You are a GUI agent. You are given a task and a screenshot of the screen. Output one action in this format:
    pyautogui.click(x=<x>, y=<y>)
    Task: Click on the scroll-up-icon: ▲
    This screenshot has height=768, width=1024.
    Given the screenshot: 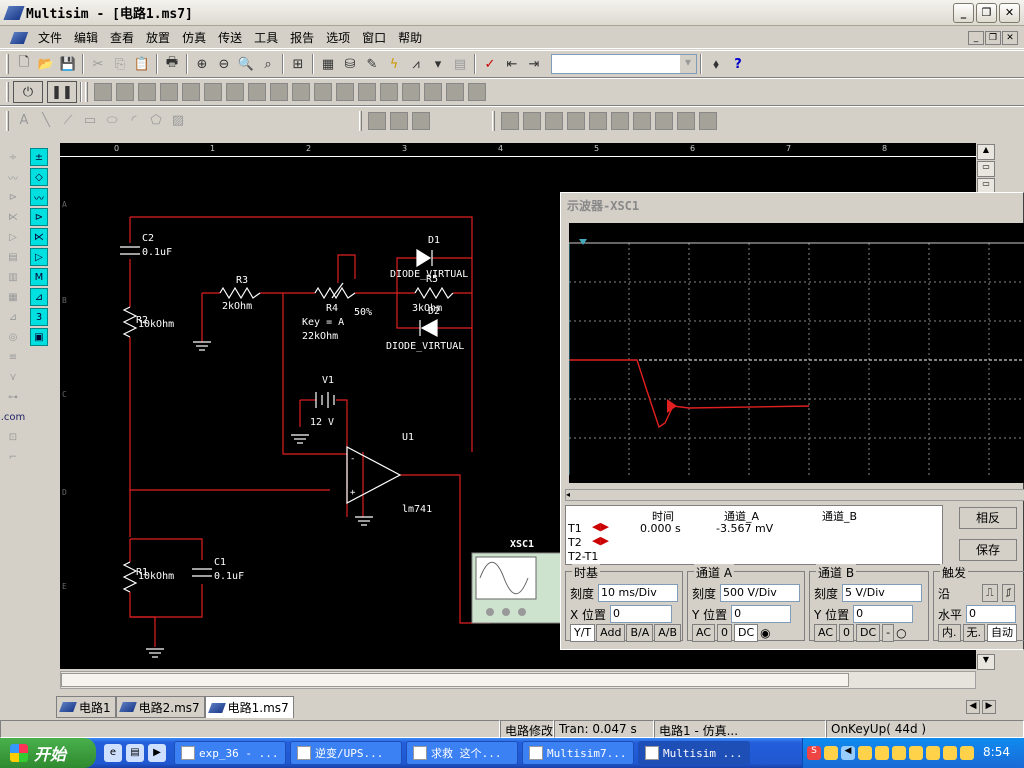 What is the action you would take?
    pyautogui.click(x=986, y=152)
    